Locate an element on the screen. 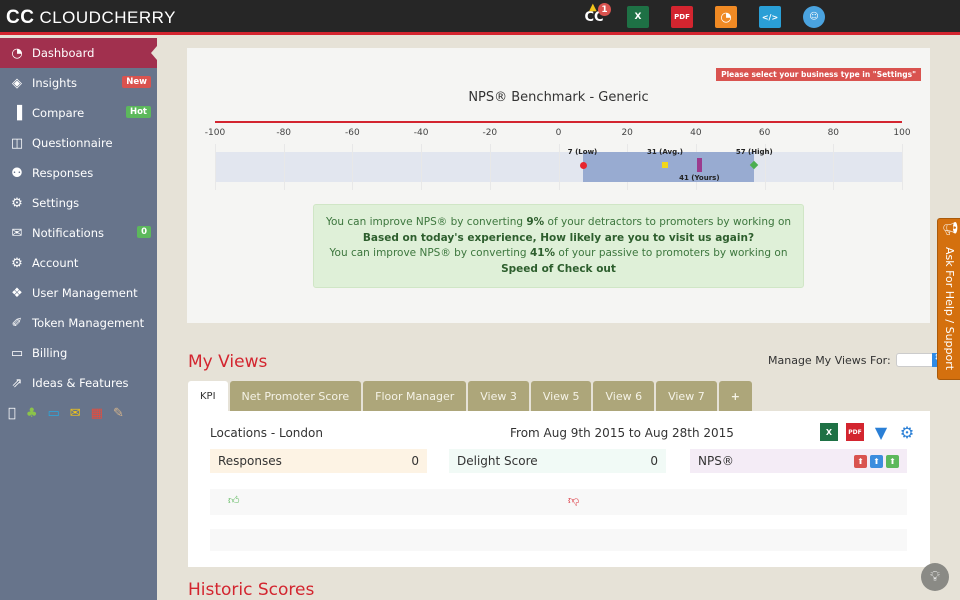  sidebar-item-settings: ⚙ Settings is located at coordinates (78, 203).